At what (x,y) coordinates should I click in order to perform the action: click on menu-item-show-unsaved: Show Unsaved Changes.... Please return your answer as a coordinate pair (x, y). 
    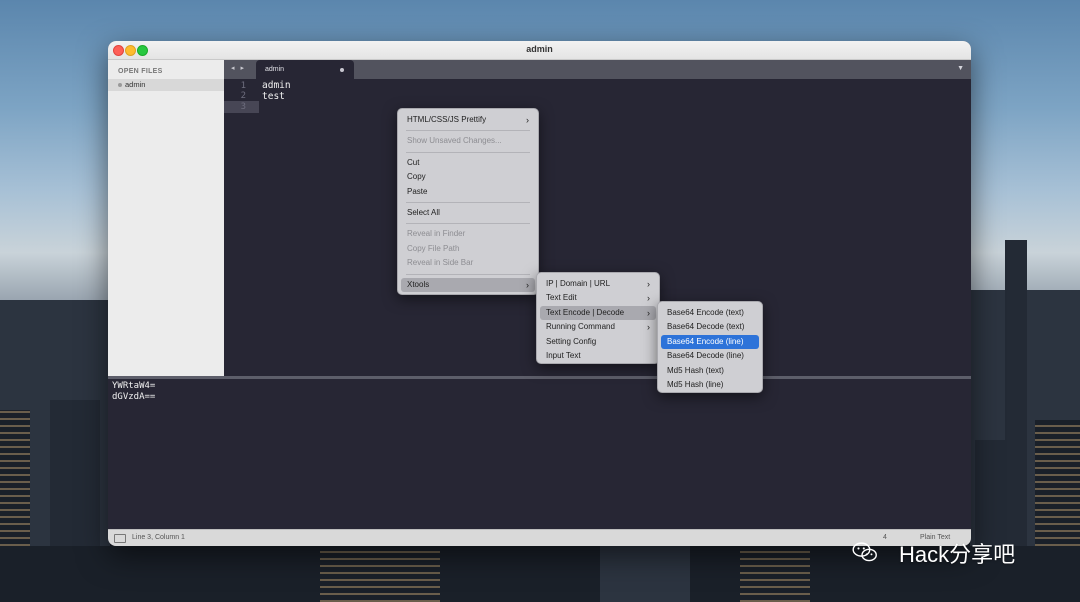
    Looking at the image, I should click on (454, 141).